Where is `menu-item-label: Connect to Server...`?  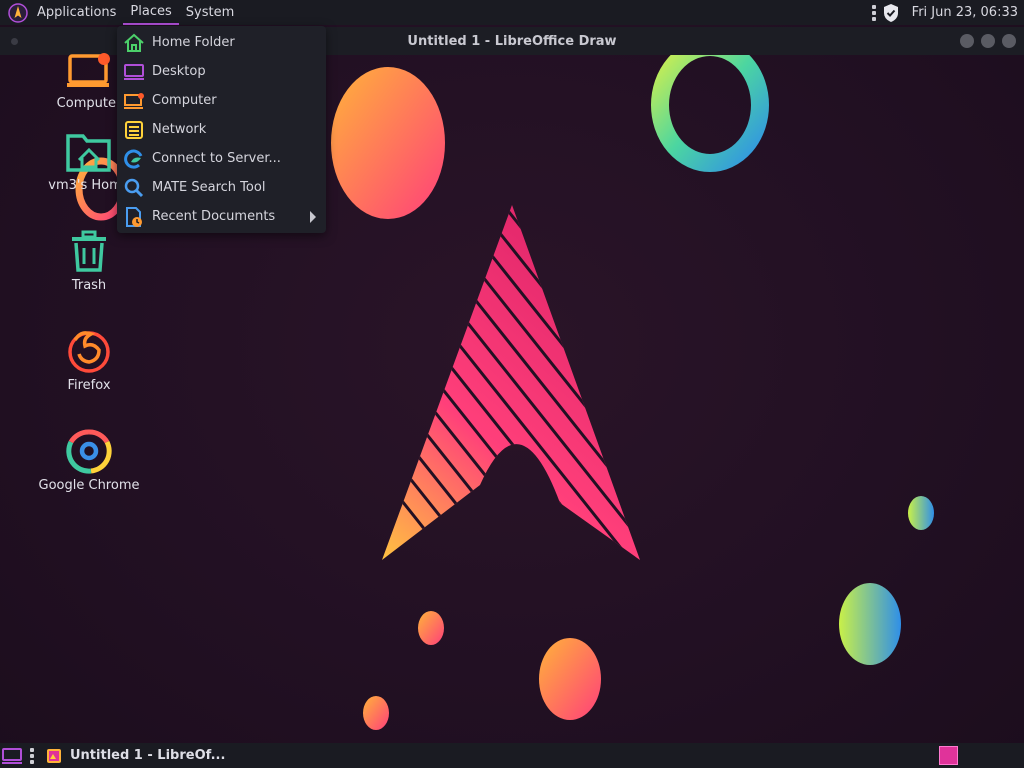 menu-item-label: Connect to Server... is located at coordinates (216, 158).